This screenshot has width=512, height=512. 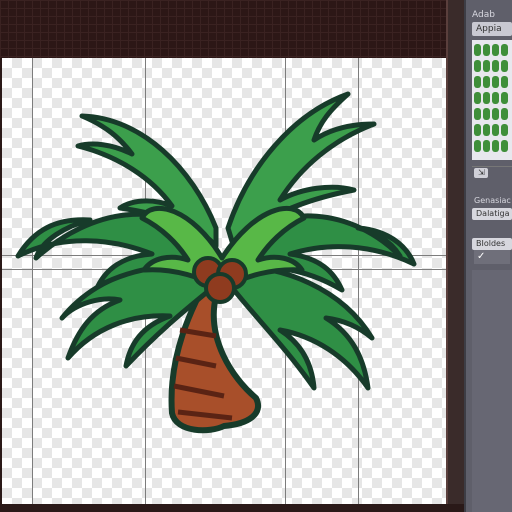 What do you see at coordinates (232, 508) in the screenshot?
I see `canvas-bottom-border` at bounding box center [232, 508].